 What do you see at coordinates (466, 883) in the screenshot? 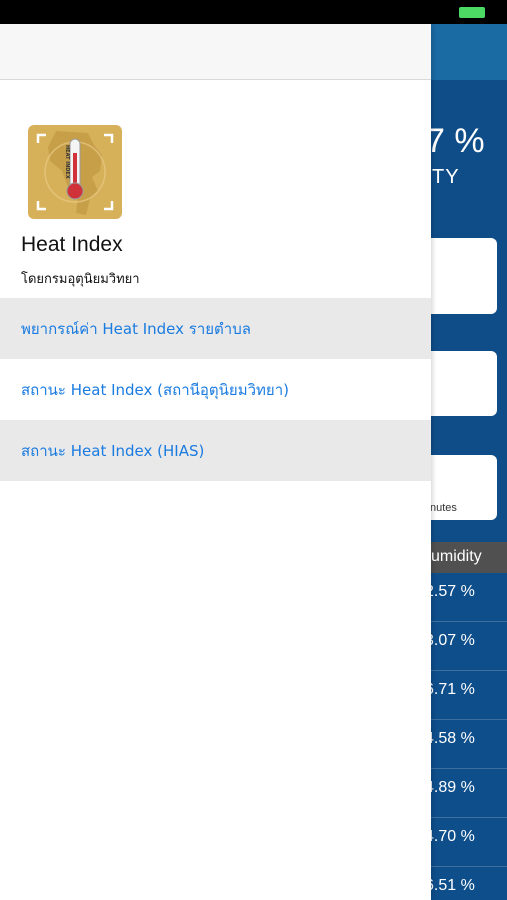
I see `list-item: 6.51 %` at bounding box center [466, 883].